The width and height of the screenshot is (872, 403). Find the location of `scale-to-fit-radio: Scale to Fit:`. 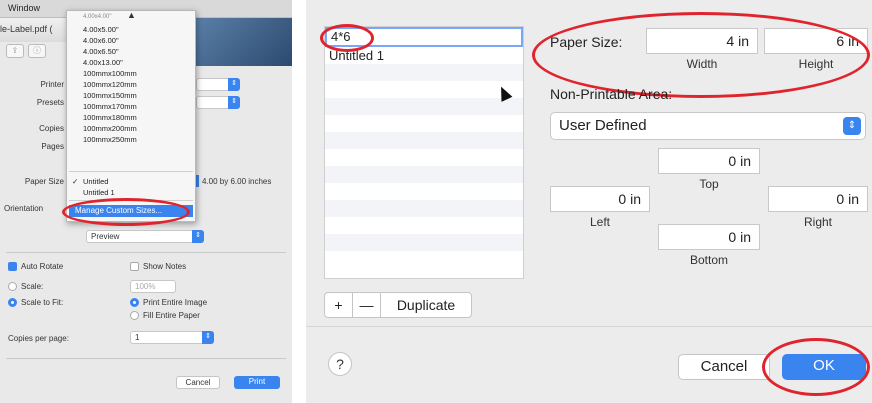

scale-to-fit-radio: Scale to Fit: is located at coordinates (35, 302).